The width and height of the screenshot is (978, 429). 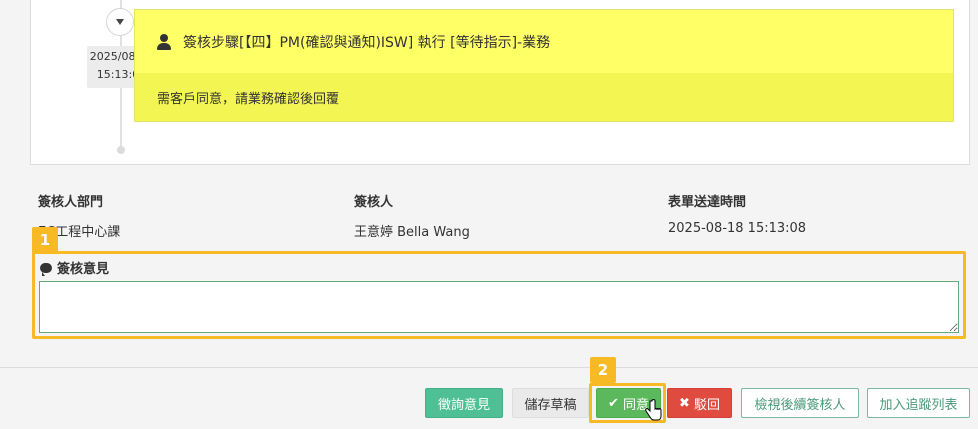 I want to click on view-next-approvers-button: 檢視後續簽核人, so click(x=800, y=403).